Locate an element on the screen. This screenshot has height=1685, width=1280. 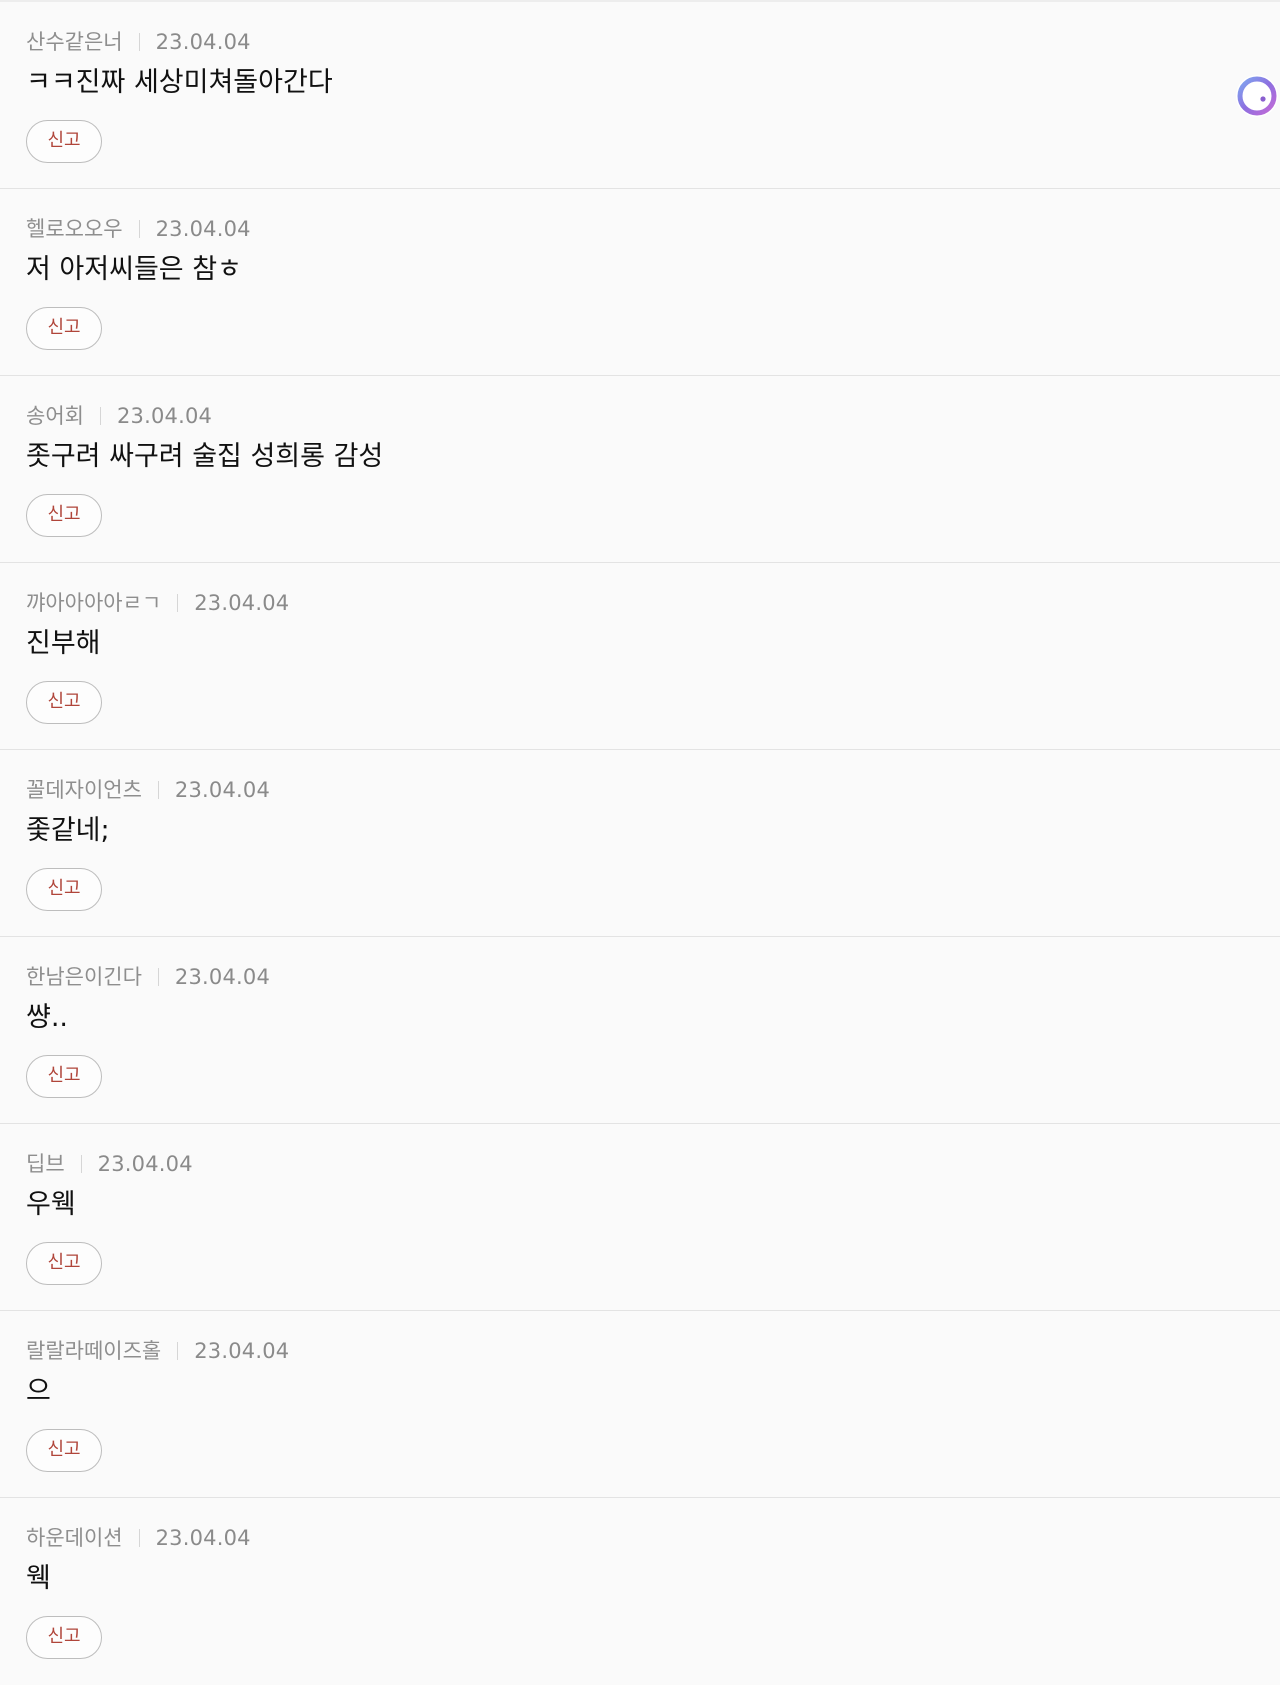
comment-meta: 랄랄라떼이즈홀 23.04.04 is located at coordinates (157, 1351).